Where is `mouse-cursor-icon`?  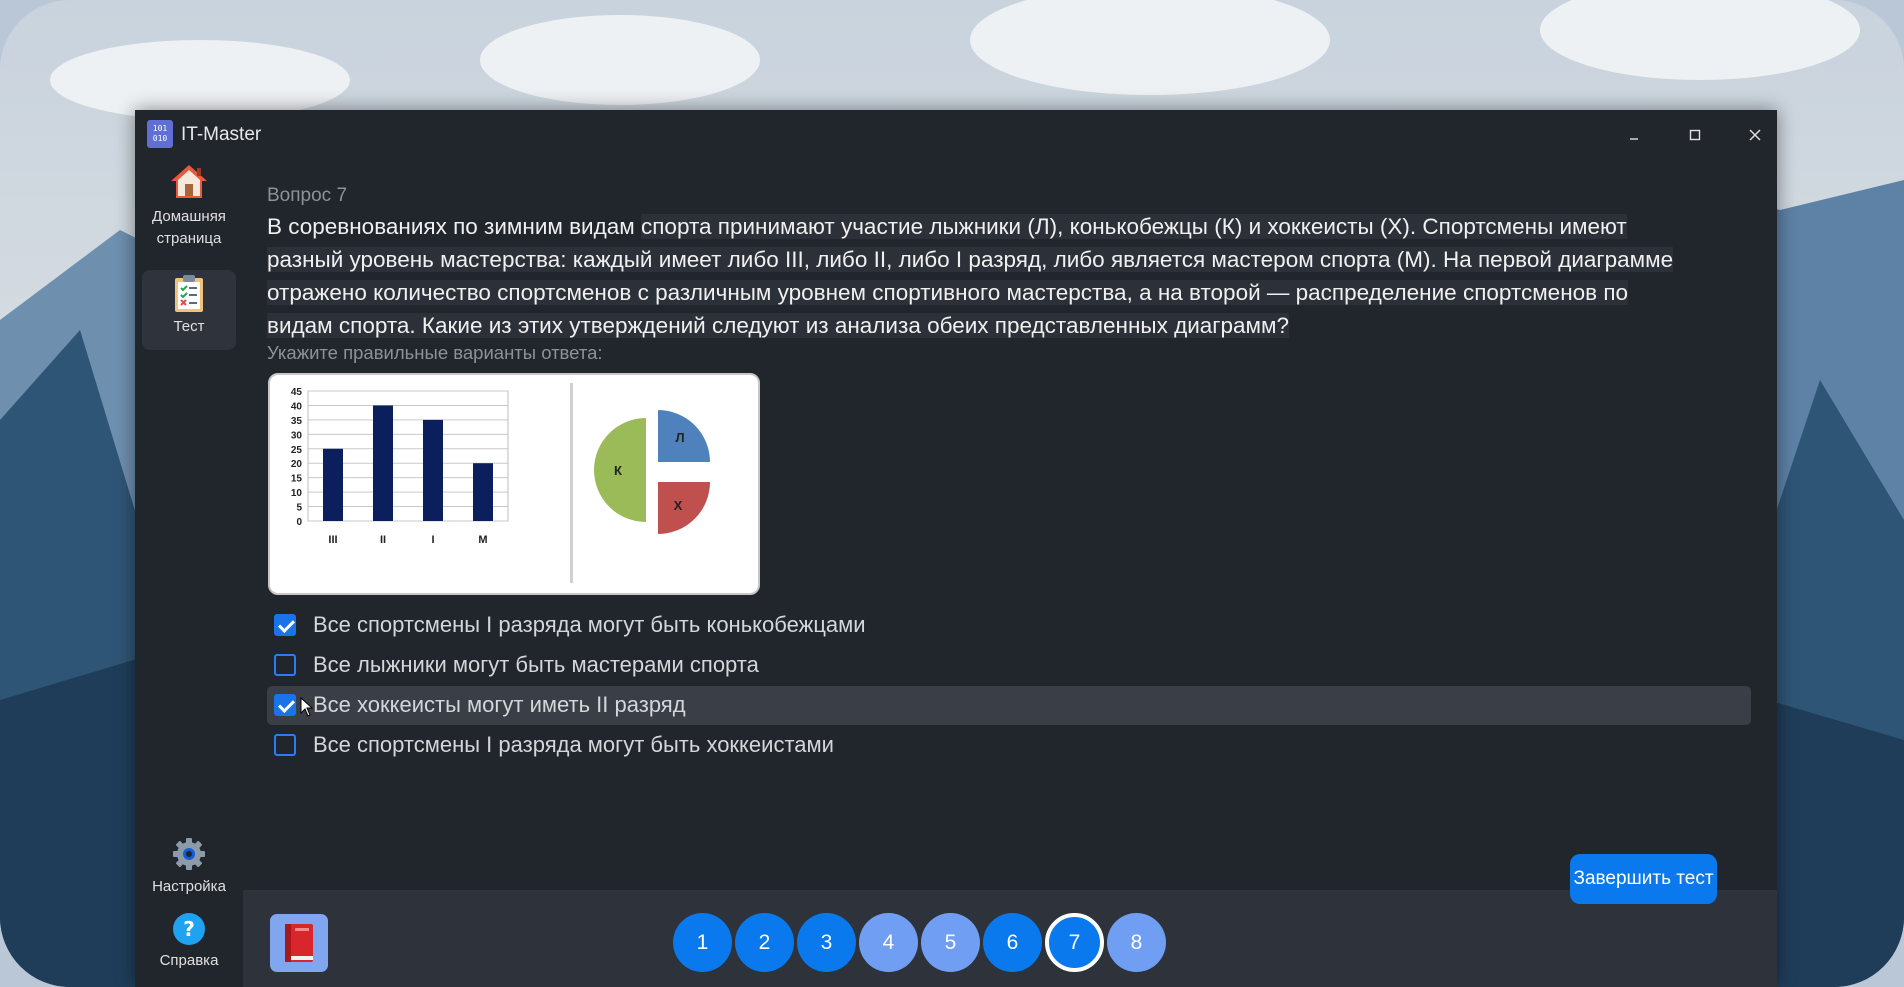 mouse-cursor-icon is located at coordinates (307, 707).